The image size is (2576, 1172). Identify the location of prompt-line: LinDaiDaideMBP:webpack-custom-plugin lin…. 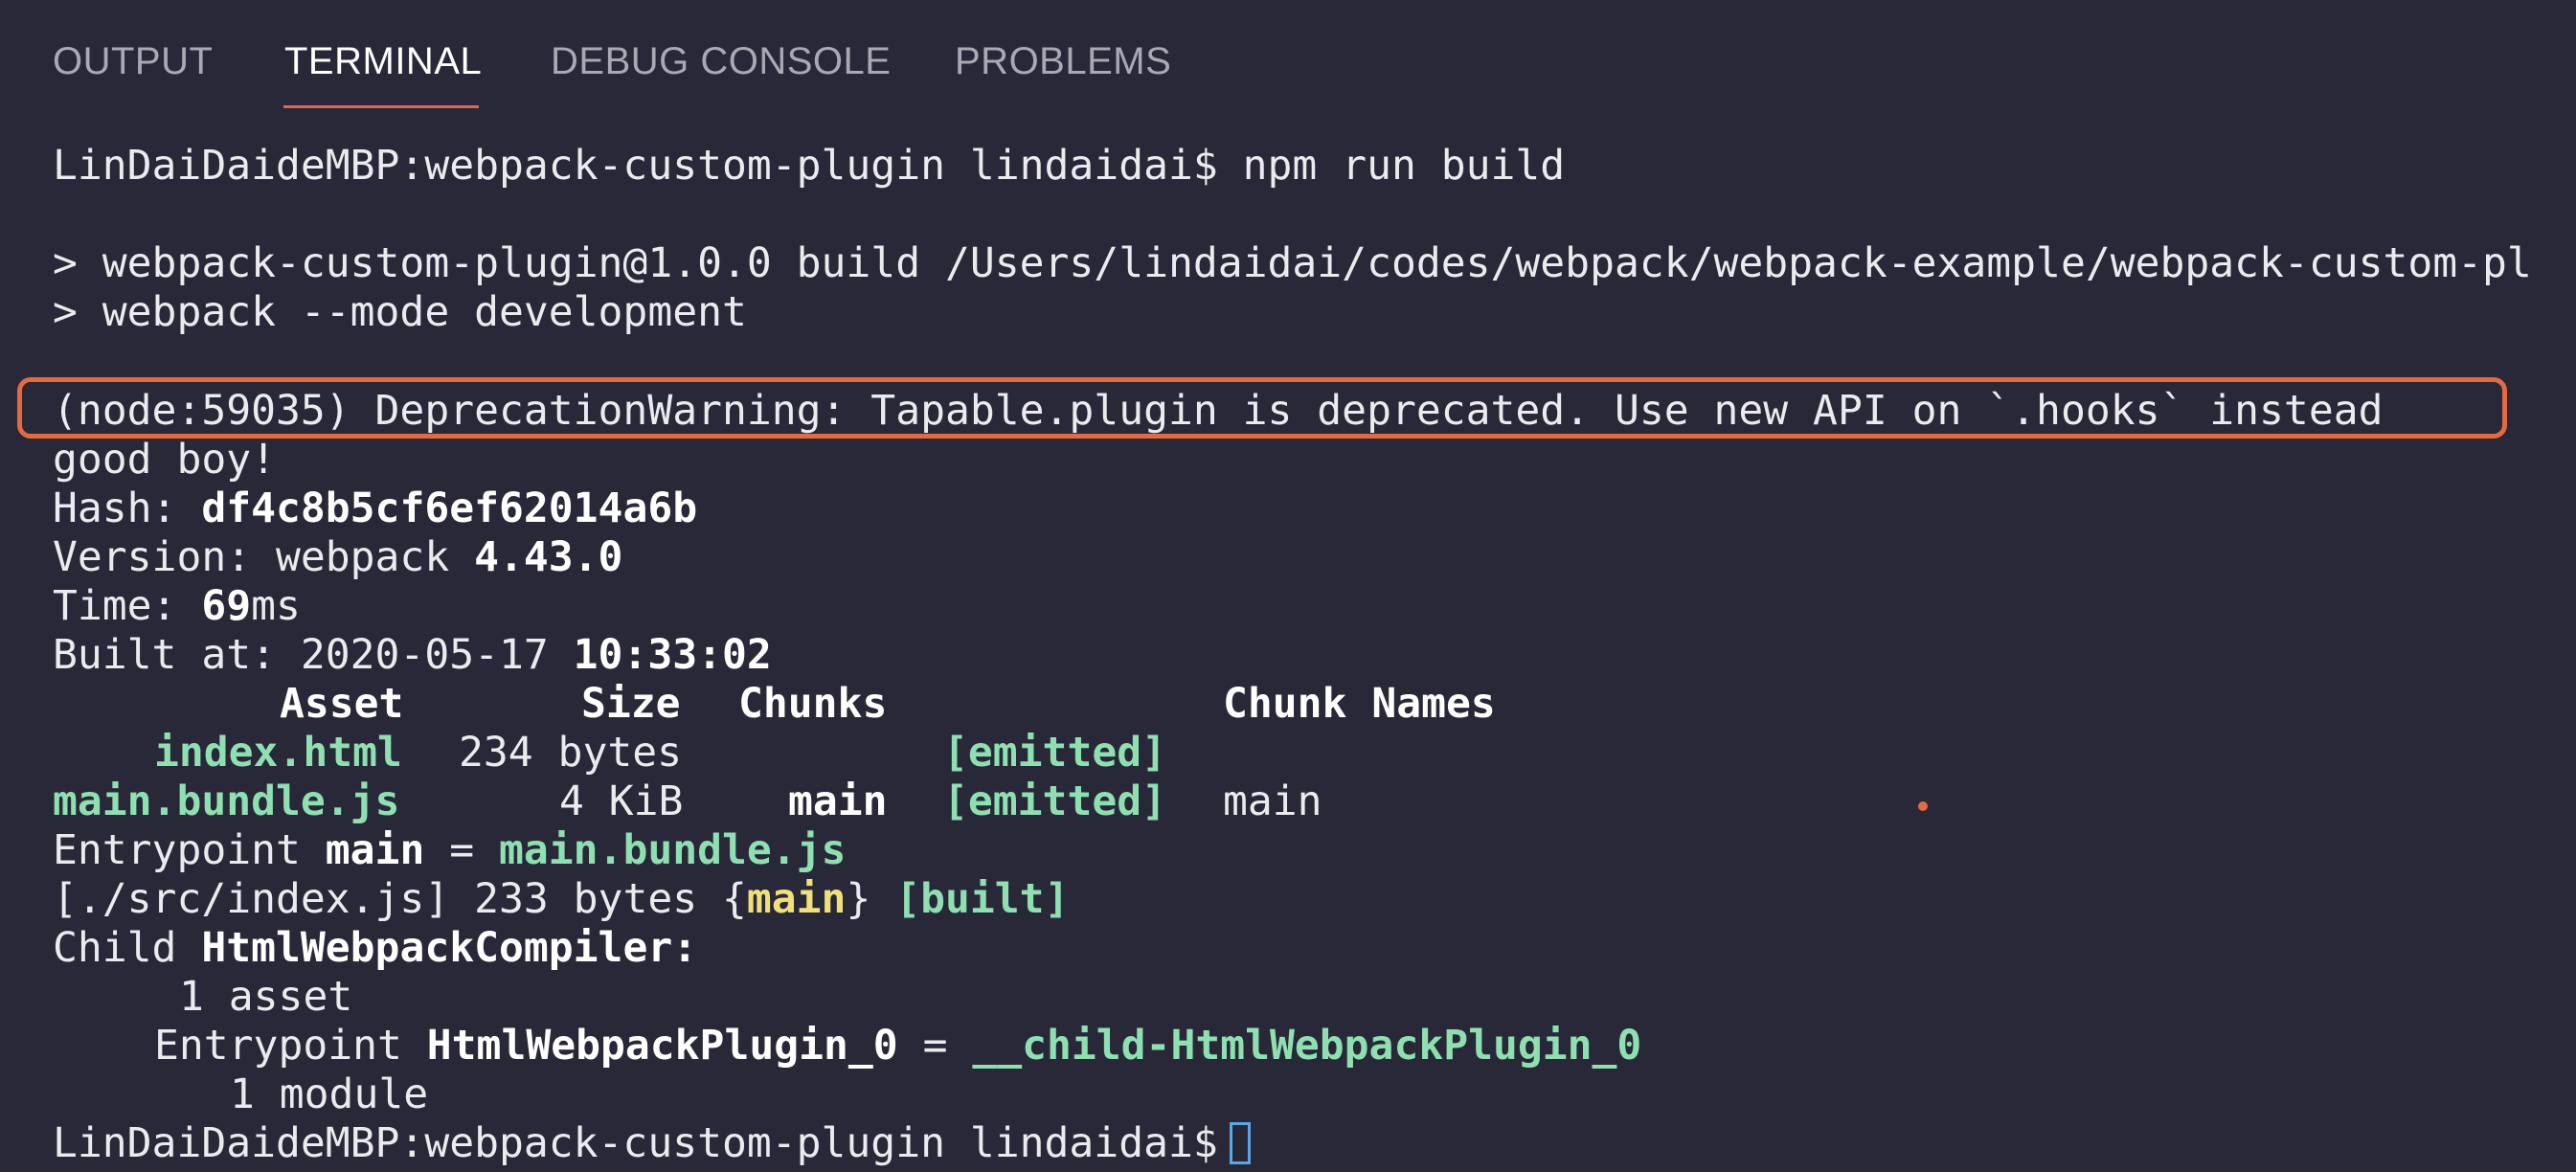
(652, 1143).